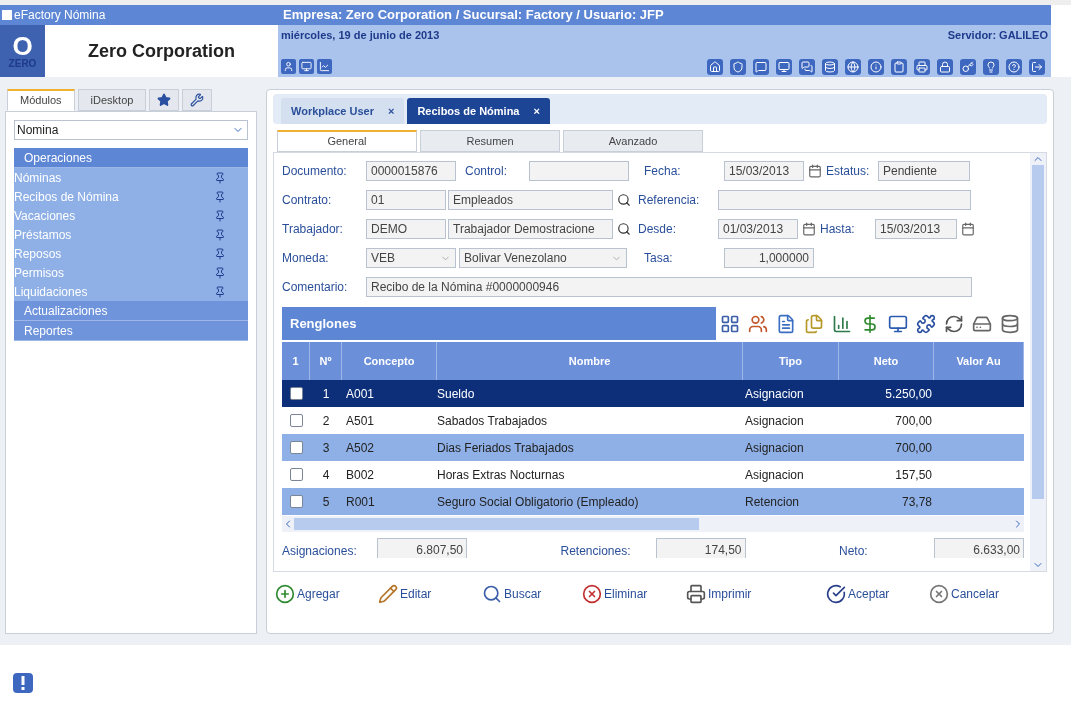 The image size is (1071, 720). I want to click on table-cell-text: 2, so click(326, 421).